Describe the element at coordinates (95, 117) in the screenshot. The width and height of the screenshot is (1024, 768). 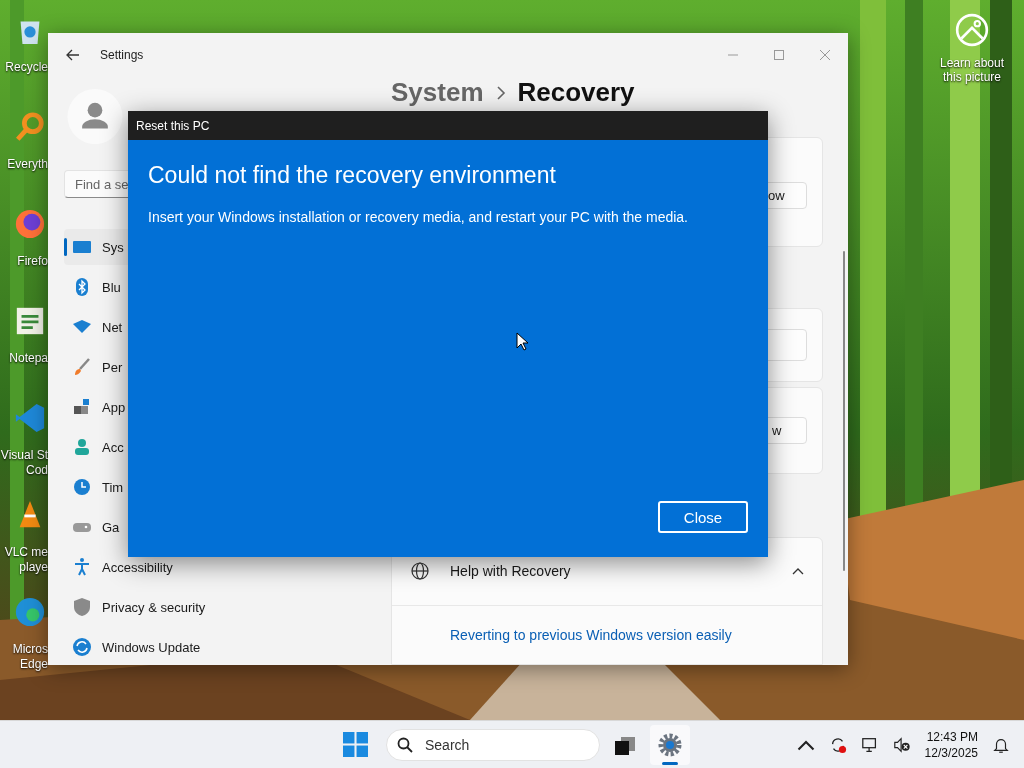
I see `avatar` at that location.